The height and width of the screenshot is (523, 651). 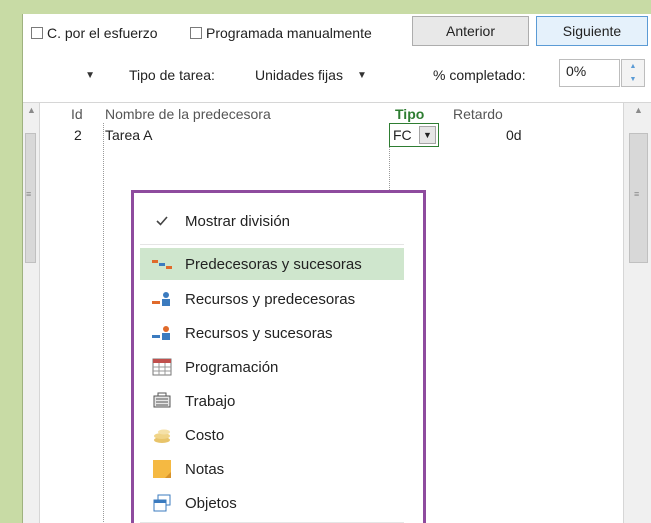 What do you see at coordinates (210, 401) in the screenshot?
I see `menu-item-label: Trabajo` at bounding box center [210, 401].